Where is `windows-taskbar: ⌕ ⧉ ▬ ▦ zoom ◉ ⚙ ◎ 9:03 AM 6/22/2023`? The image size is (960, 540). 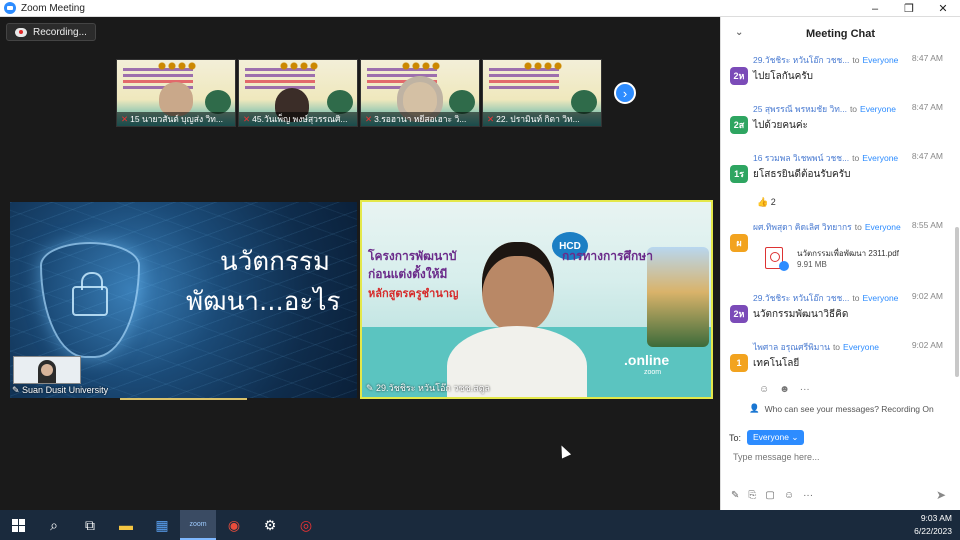 windows-taskbar: ⌕ ⧉ ▬ ▦ zoom ◉ ⚙ ◎ 9:03 AM 6/22/2023 is located at coordinates (480, 525).